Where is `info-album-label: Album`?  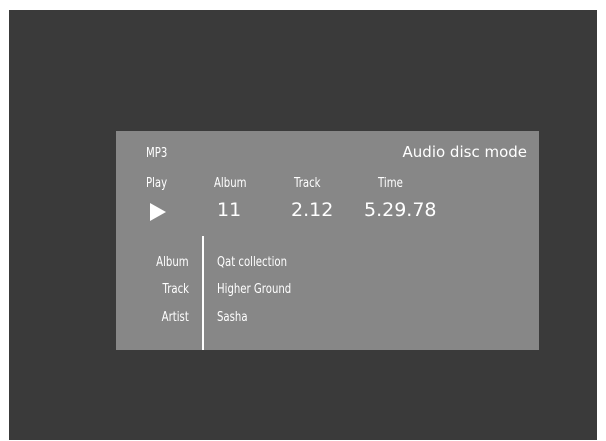 info-album-label: Album is located at coordinates (172, 262).